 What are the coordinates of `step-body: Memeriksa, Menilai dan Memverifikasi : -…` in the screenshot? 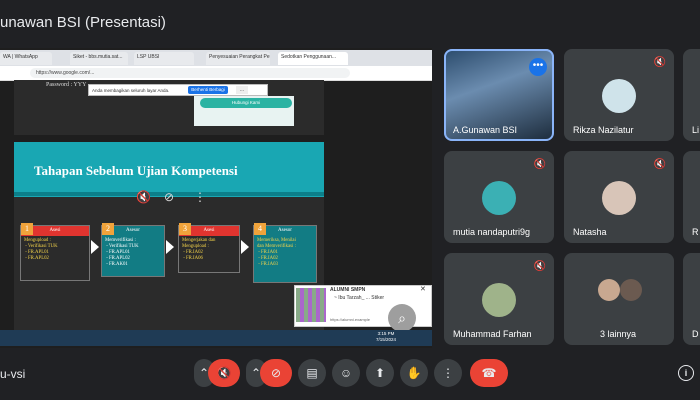 It's located at (276, 252).